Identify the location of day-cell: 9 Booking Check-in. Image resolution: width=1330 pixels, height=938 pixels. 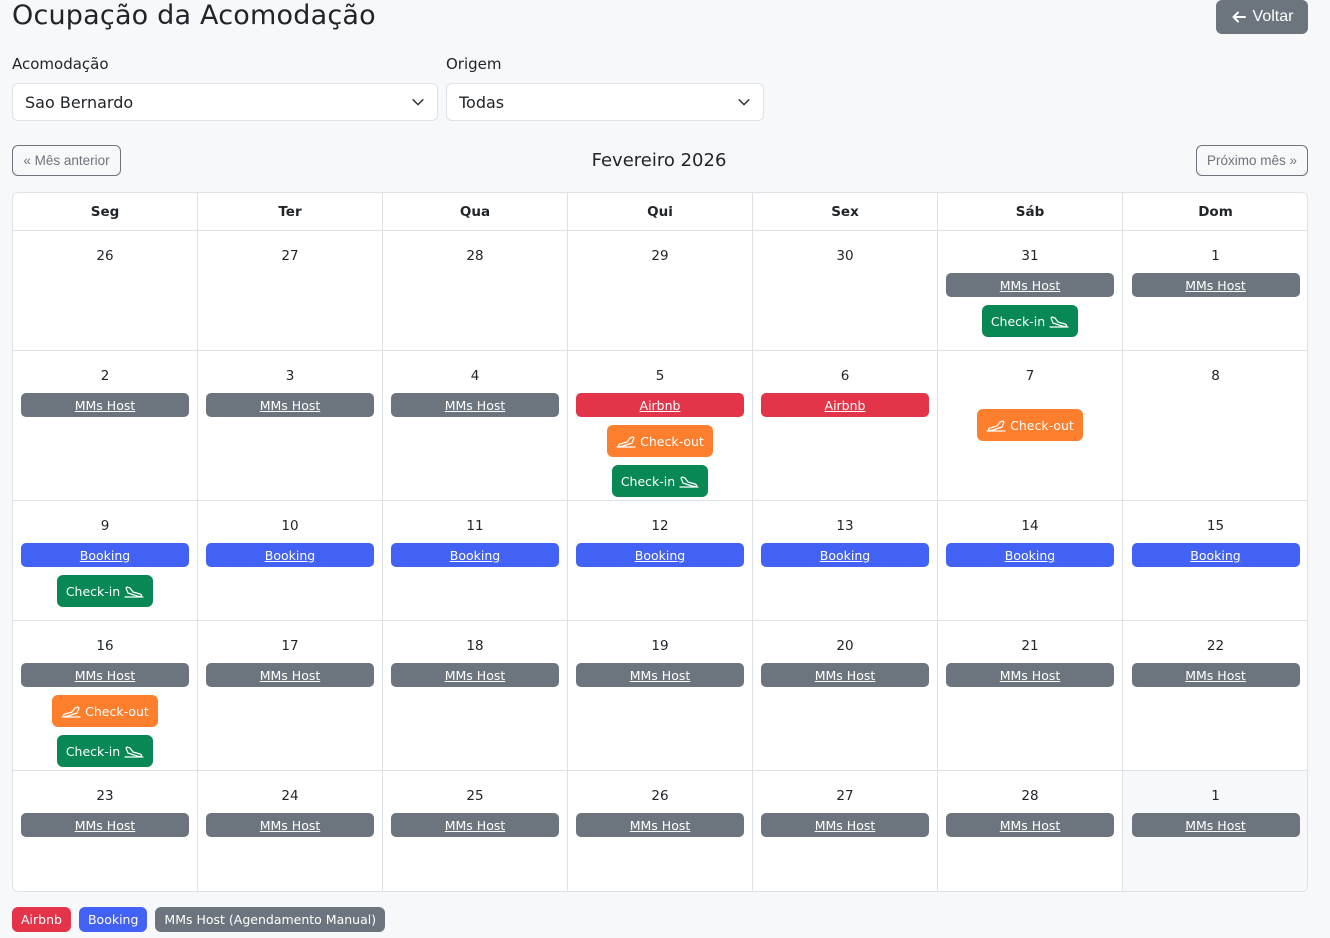
(105, 560).